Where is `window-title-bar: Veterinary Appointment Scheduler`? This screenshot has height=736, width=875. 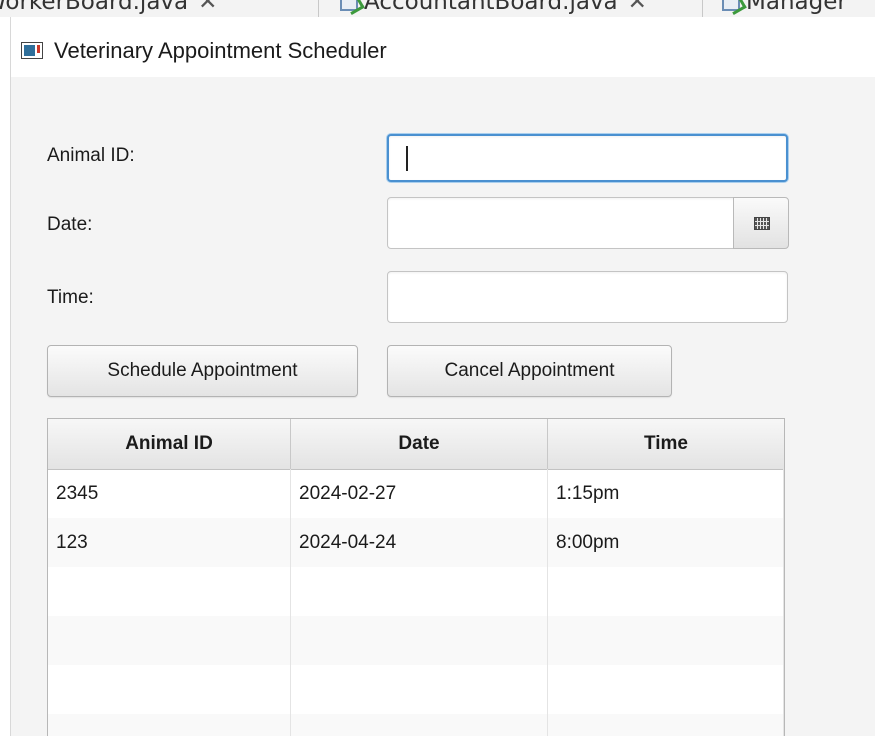
window-title-bar: Veterinary Appointment Scheduler is located at coordinates (443, 47).